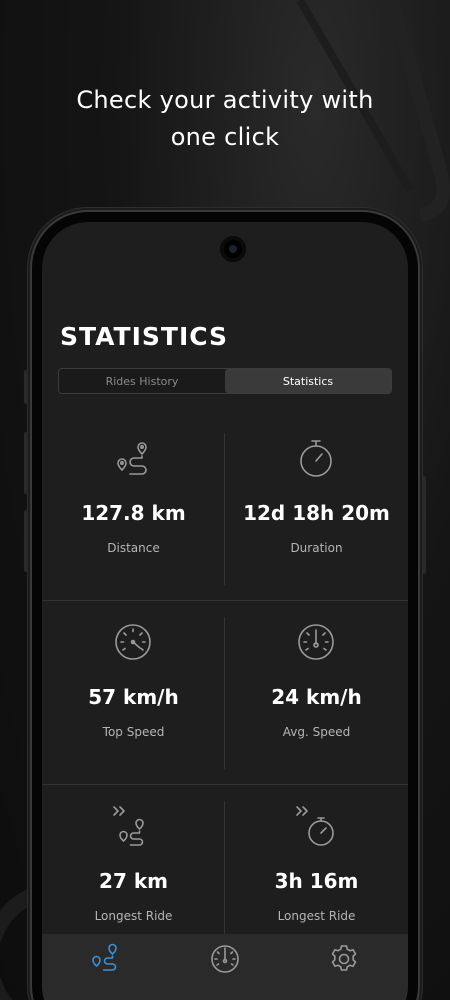 The image size is (450, 1000). I want to click on segmented-tabs: Rides History Statistics, so click(225, 381).